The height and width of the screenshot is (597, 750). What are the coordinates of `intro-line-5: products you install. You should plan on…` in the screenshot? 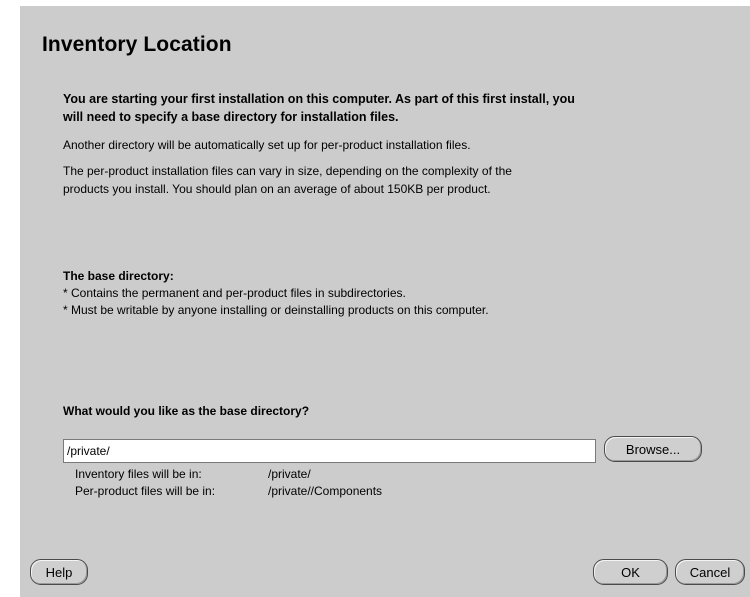 It's located at (277, 189).